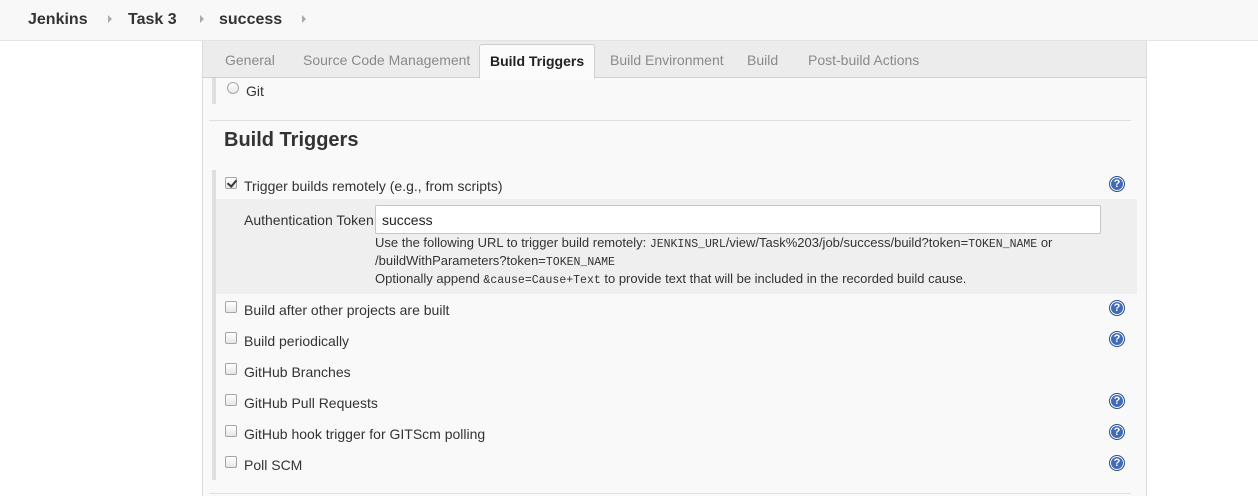  What do you see at coordinates (1045, 242) in the screenshot?
I see `desc-text: or` at bounding box center [1045, 242].